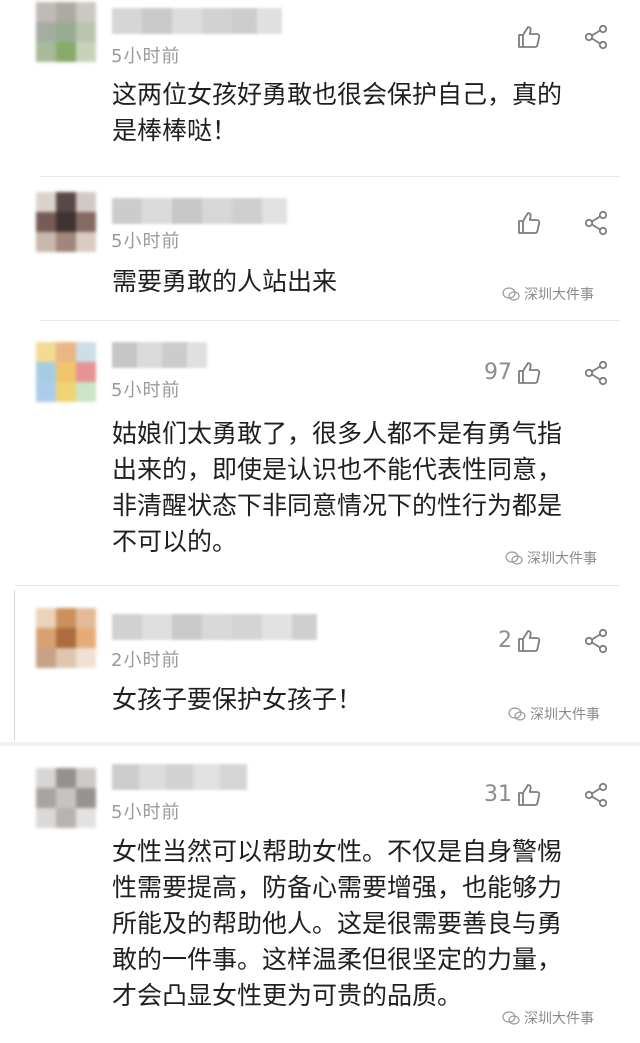 This screenshot has width=640, height=1043. I want to click on like-count: 31, so click(498, 794).